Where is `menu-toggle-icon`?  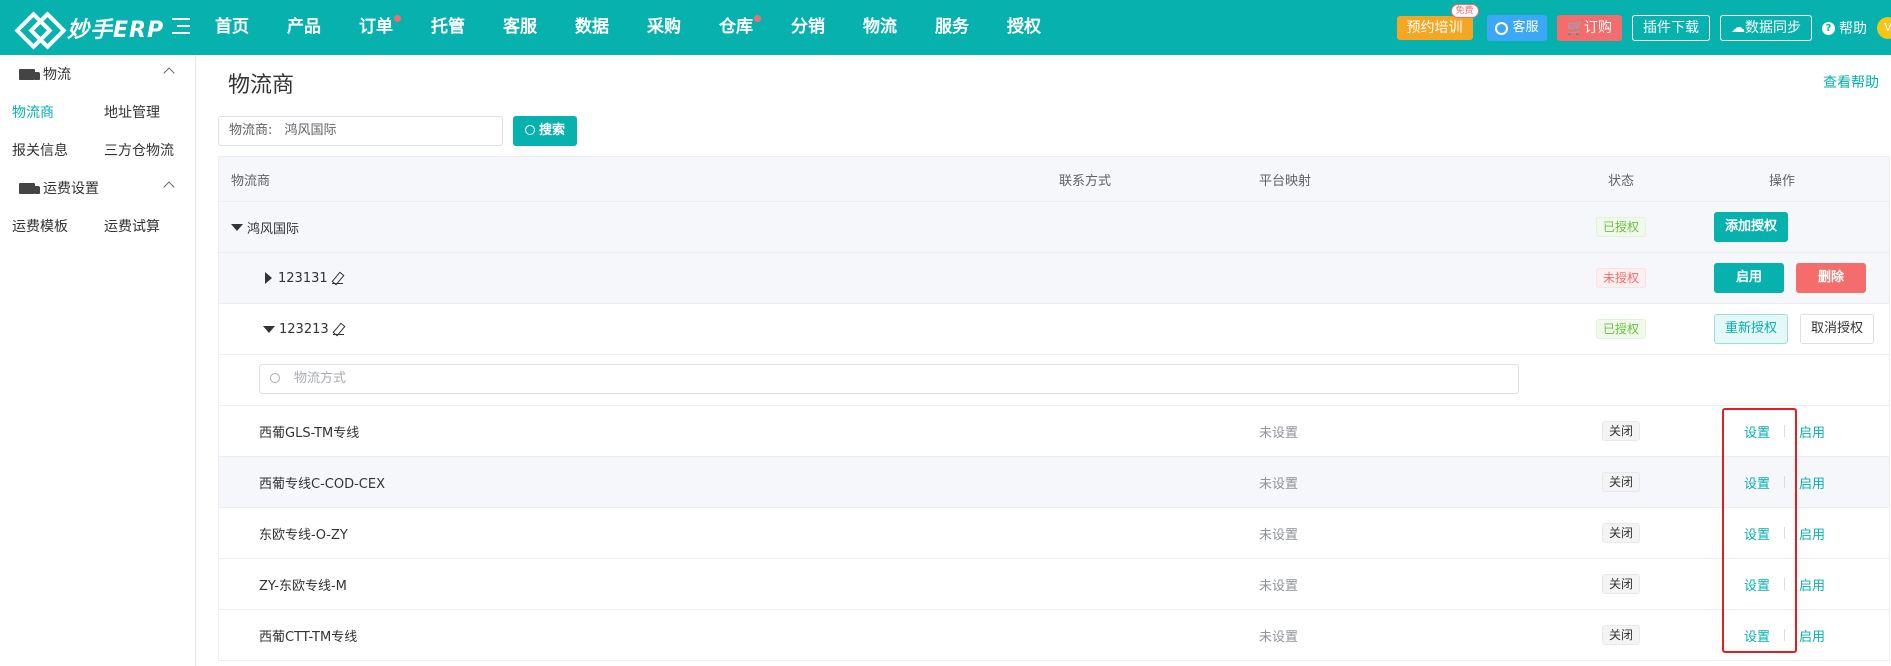 menu-toggle-icon is located at coordinates (181, 27).